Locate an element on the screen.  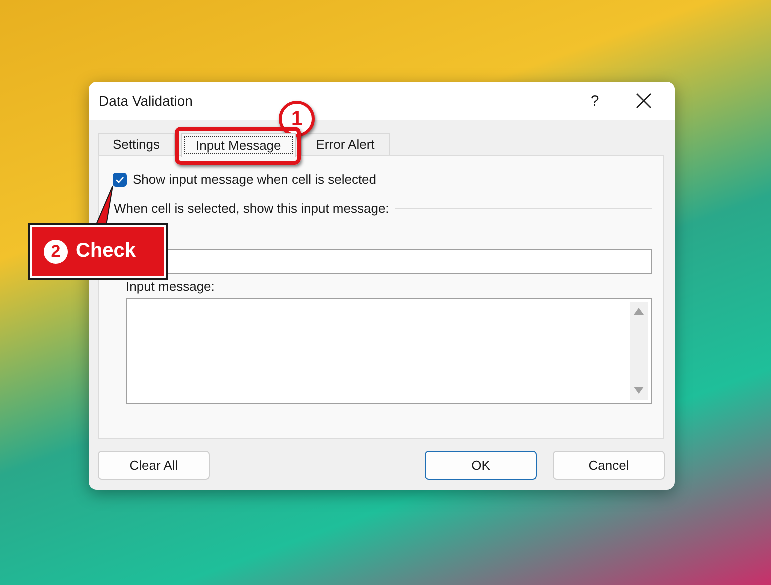
dialog-button: Cancel is located at coordinates (609, 465).